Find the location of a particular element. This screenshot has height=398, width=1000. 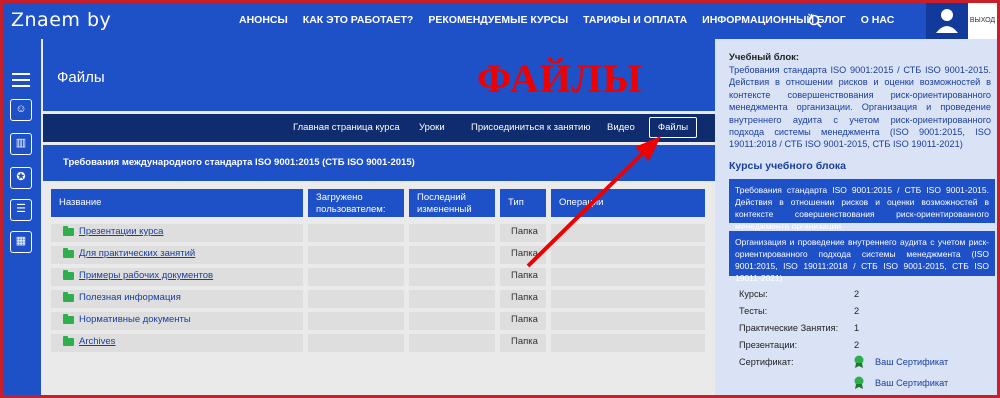

folder-link: Полезная информация is located at coordinates (130, 297).